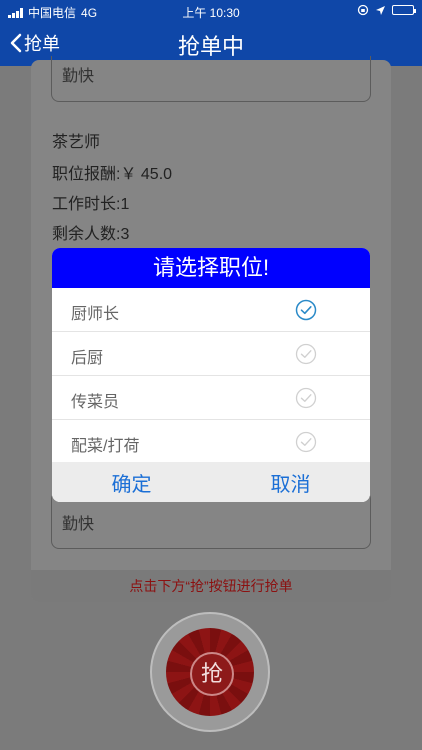  I want to click on battery-icon, so click(404, 10).